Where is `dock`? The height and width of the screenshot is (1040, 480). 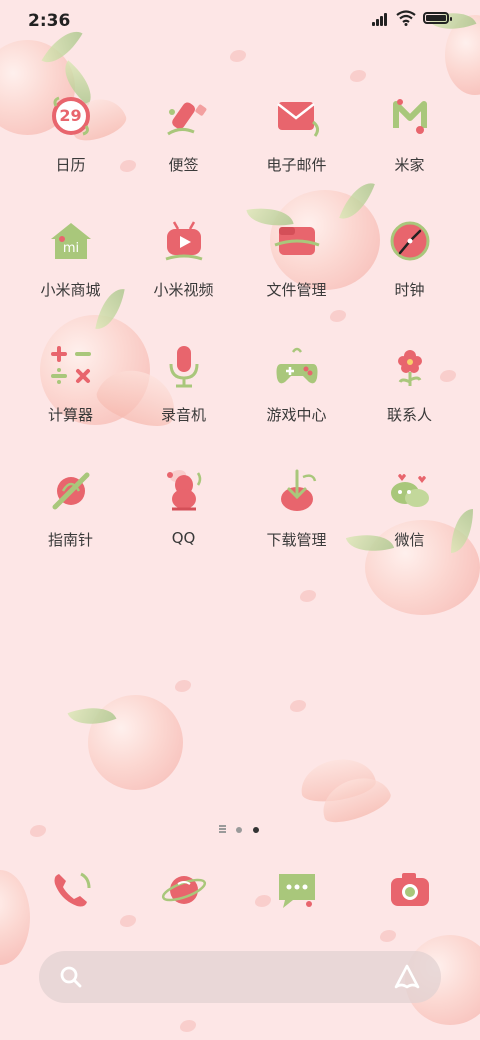 dock is located at coordinates (240, 893).